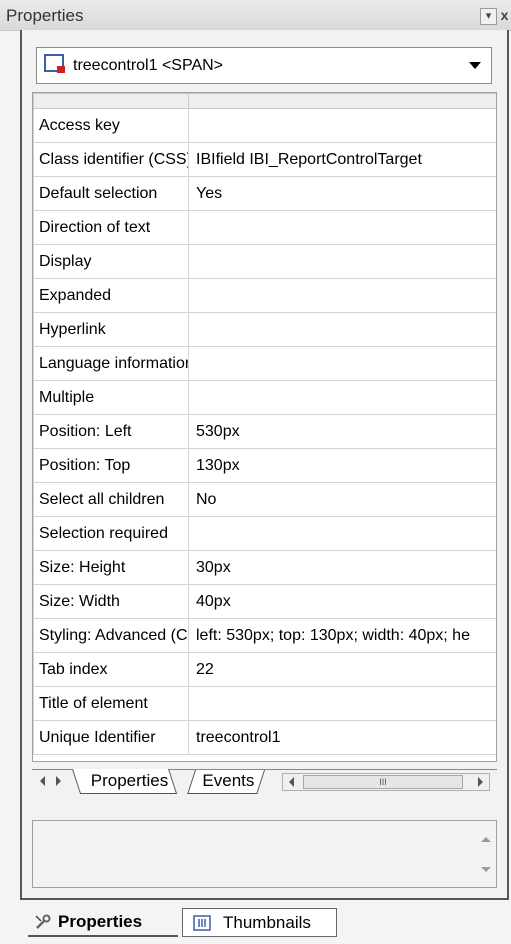 The height and width of the screenshot is (944, 511). I want to click on property-value: 40px, so click(342, 601).